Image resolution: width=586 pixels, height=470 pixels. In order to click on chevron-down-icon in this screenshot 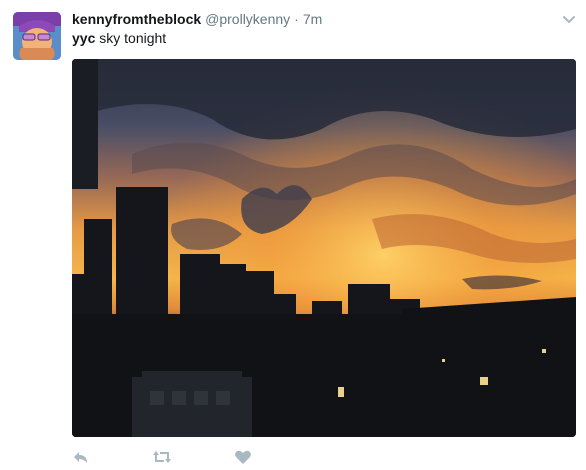, I will do `click(569, 17)`.